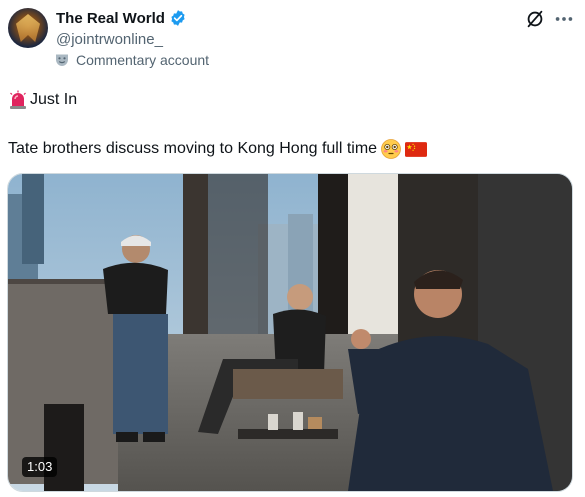 This screenshot has width=585, height=497. I want to click on tweet-text-line-1: Just In, so click(42, 100).